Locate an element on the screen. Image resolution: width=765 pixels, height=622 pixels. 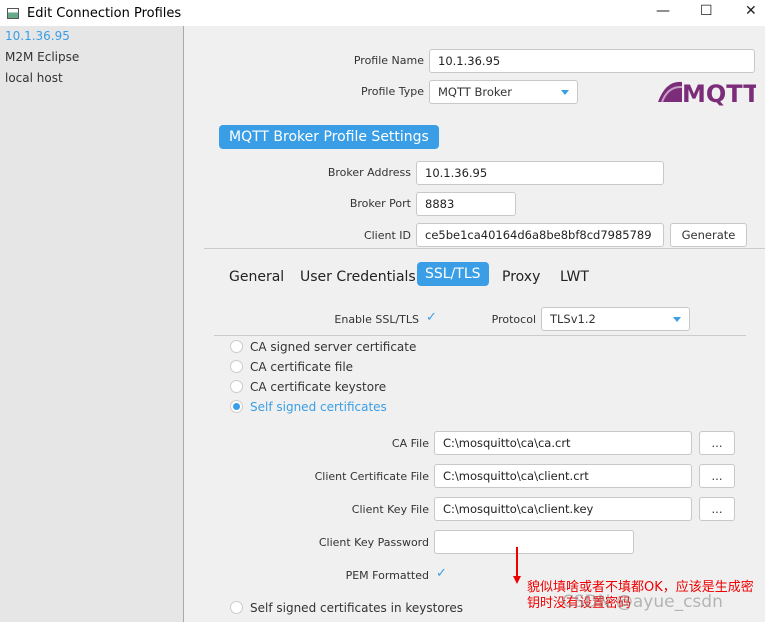
profile-type-value: MQTT Broker is located at coordinates (475, 92).